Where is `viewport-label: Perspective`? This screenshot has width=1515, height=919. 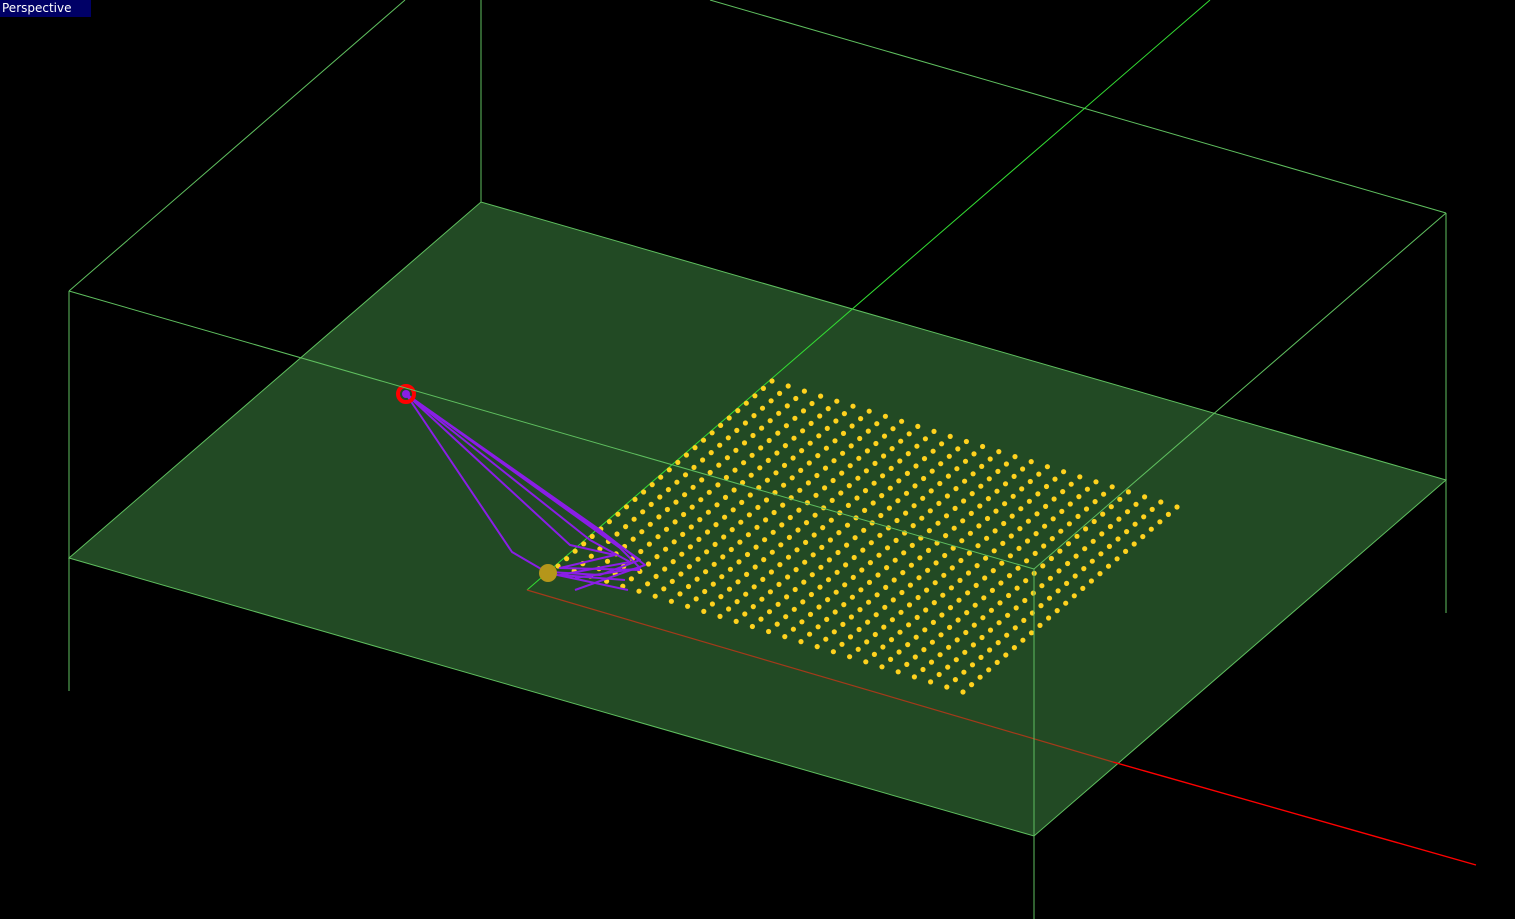 viewport-label: Perspective is located at coordinates (45, 8).